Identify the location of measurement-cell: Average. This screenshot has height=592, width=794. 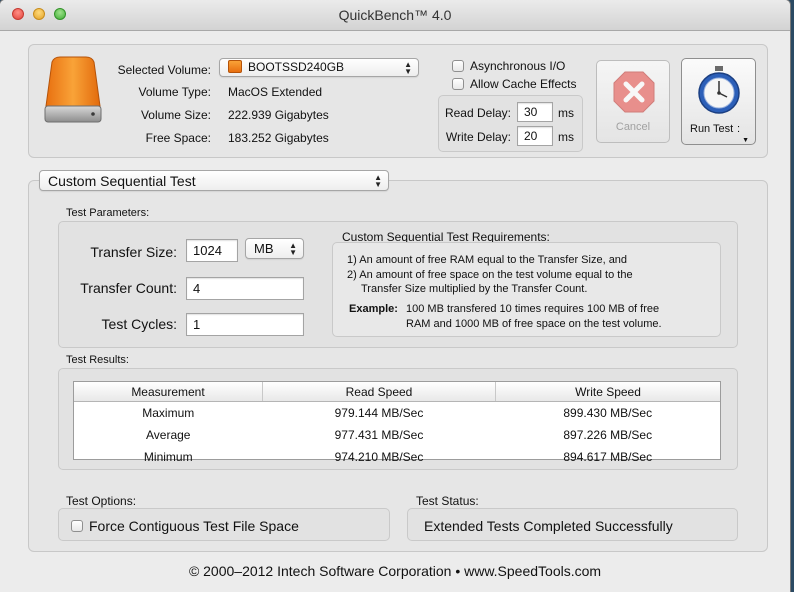
(168, 435).